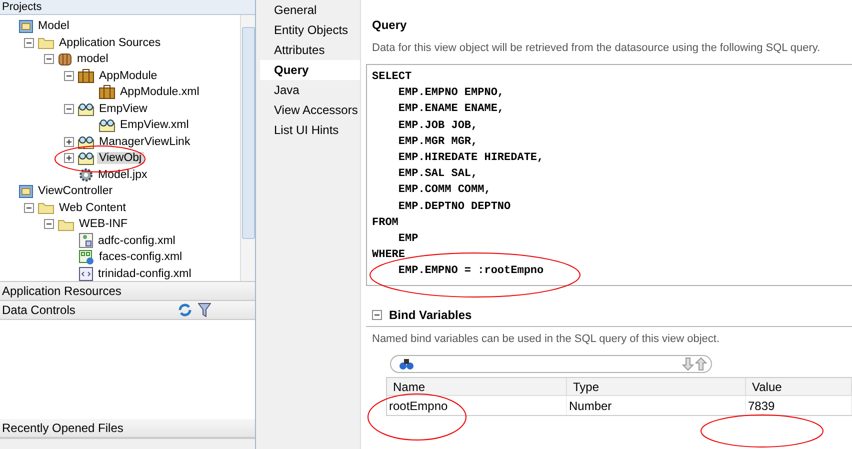 Image resolution: width=852 pixels, height=449 pixels. Describe the element at coordinates (123, 174) in the screenshot. I see `tree-item: Model.jpx` at that location.